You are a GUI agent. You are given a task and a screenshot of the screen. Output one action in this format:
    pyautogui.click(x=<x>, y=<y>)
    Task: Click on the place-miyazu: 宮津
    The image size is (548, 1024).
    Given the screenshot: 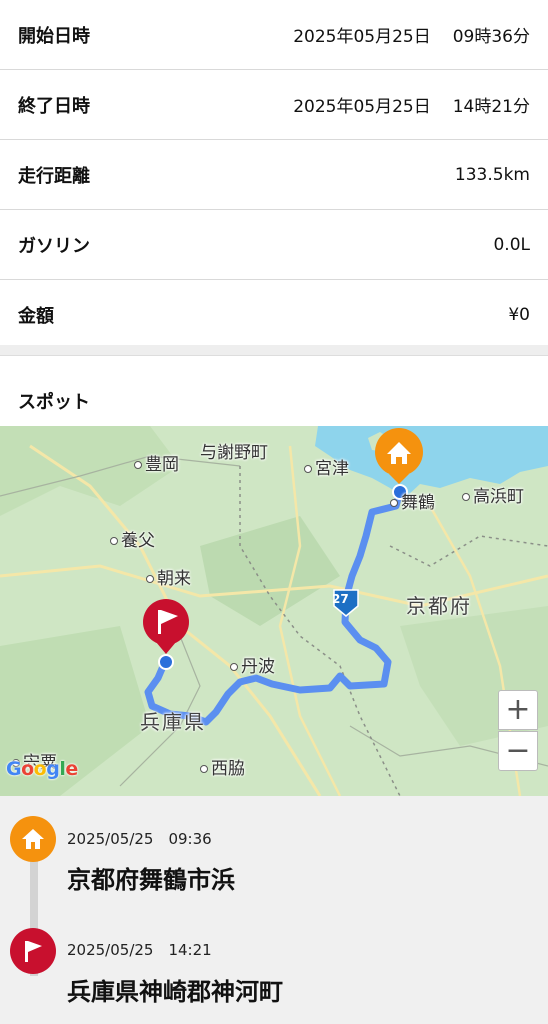 What is the action you would take?
    pyautogui.click(x=326, y=466)
    